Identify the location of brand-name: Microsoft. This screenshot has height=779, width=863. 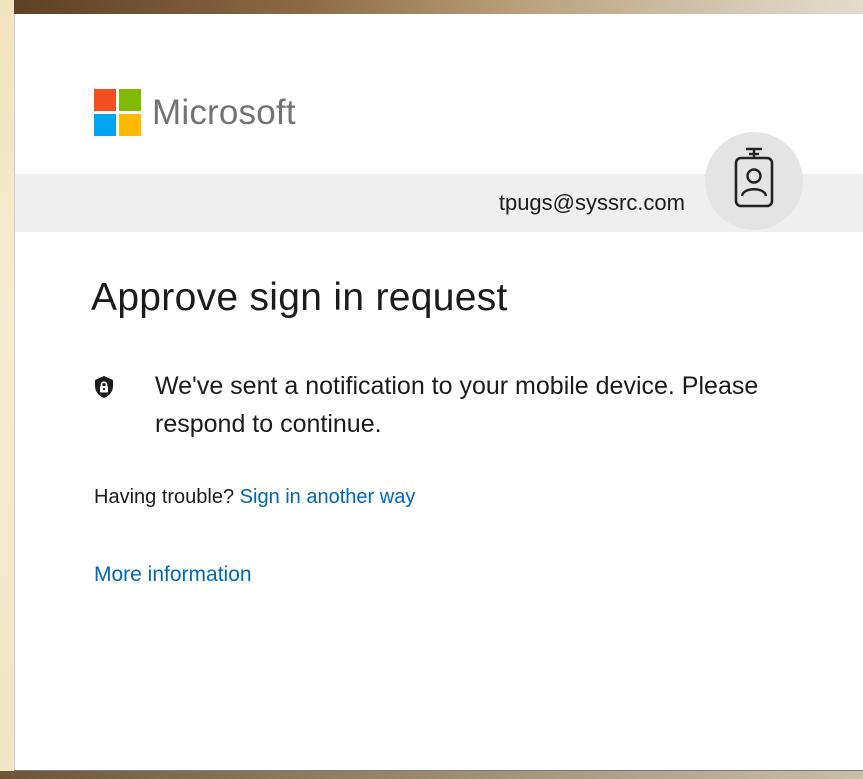
(224, 112).